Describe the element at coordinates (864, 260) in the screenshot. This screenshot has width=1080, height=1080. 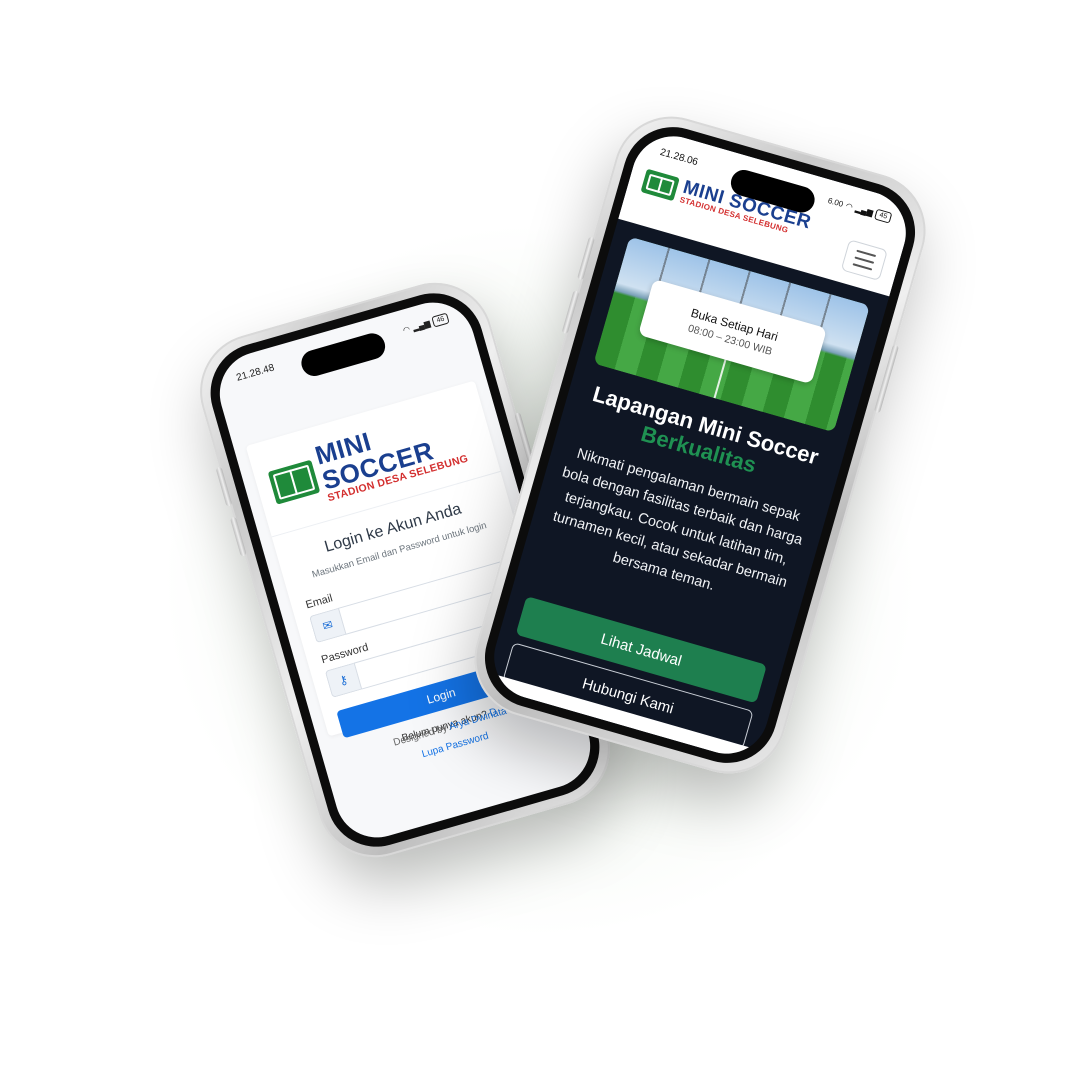
I see `hamburger-icon` at that location.